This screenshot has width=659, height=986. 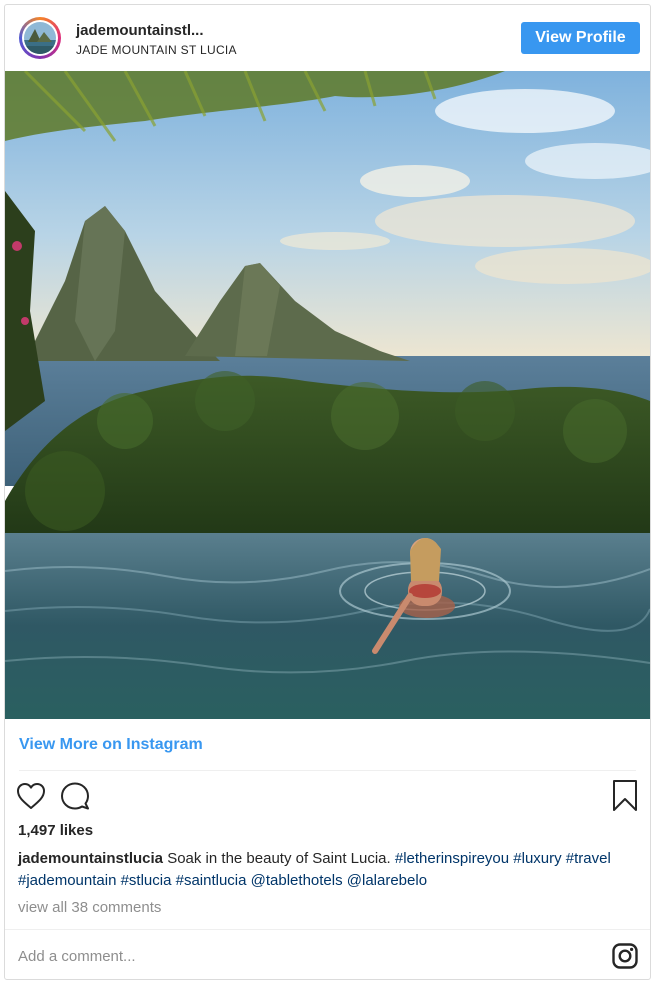 I want to click on likes-count: 1,497 likes, so click(x=55, y=830).